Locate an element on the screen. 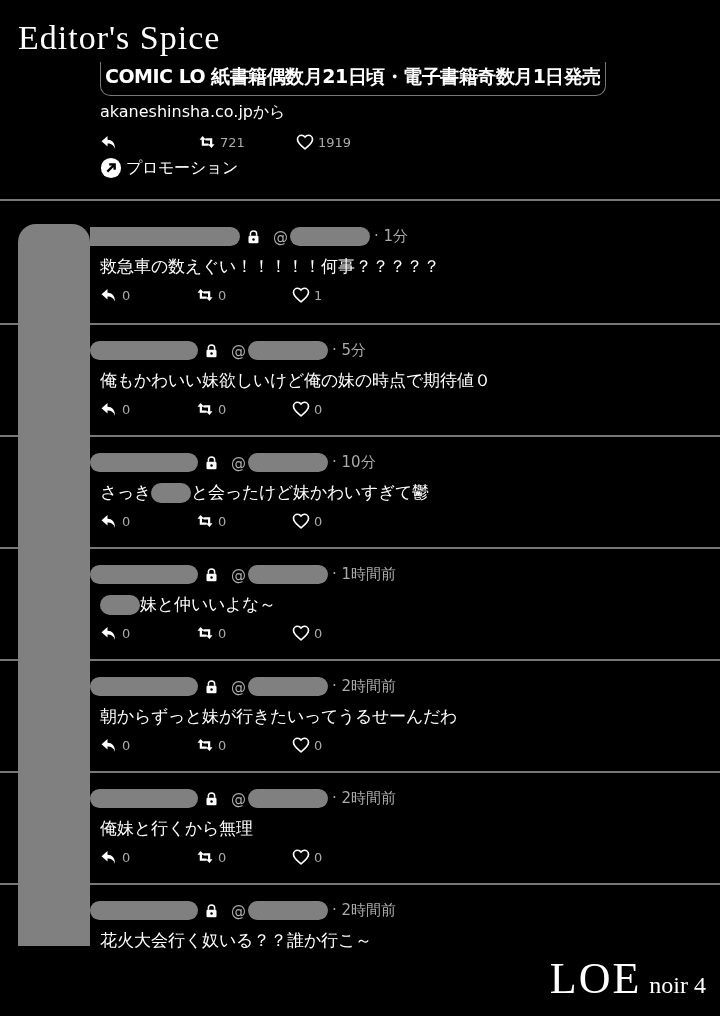 The image size is (720, 1016). ad-headline: COMIC LO 紙書籍偶数月21日頃・電子書籍奇数月1日発売 is located at coordinates (353, 79).